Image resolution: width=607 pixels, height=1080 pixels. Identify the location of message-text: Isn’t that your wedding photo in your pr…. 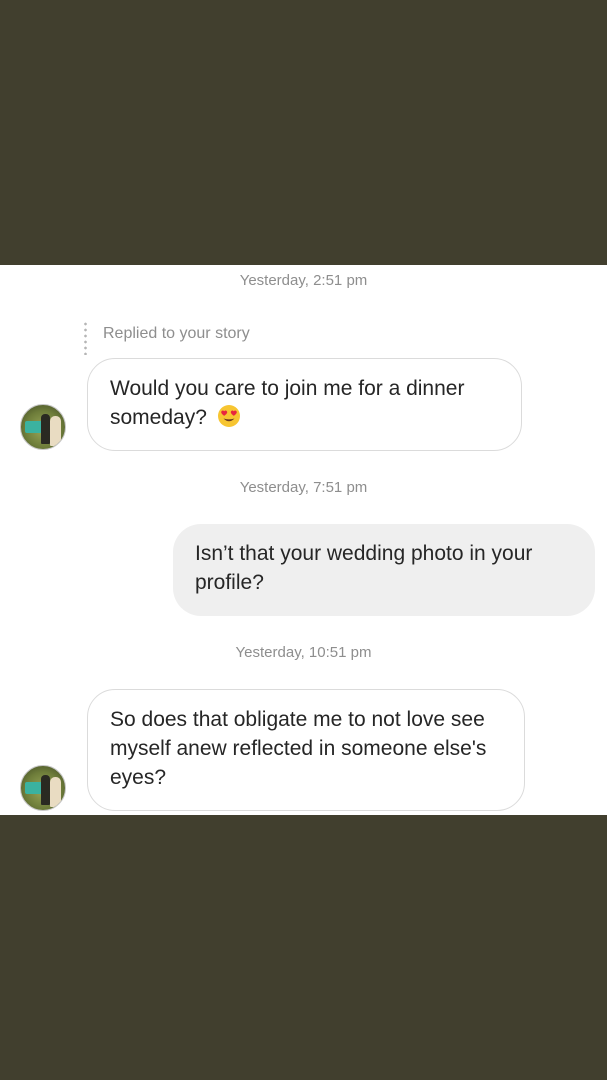
(364, 568).